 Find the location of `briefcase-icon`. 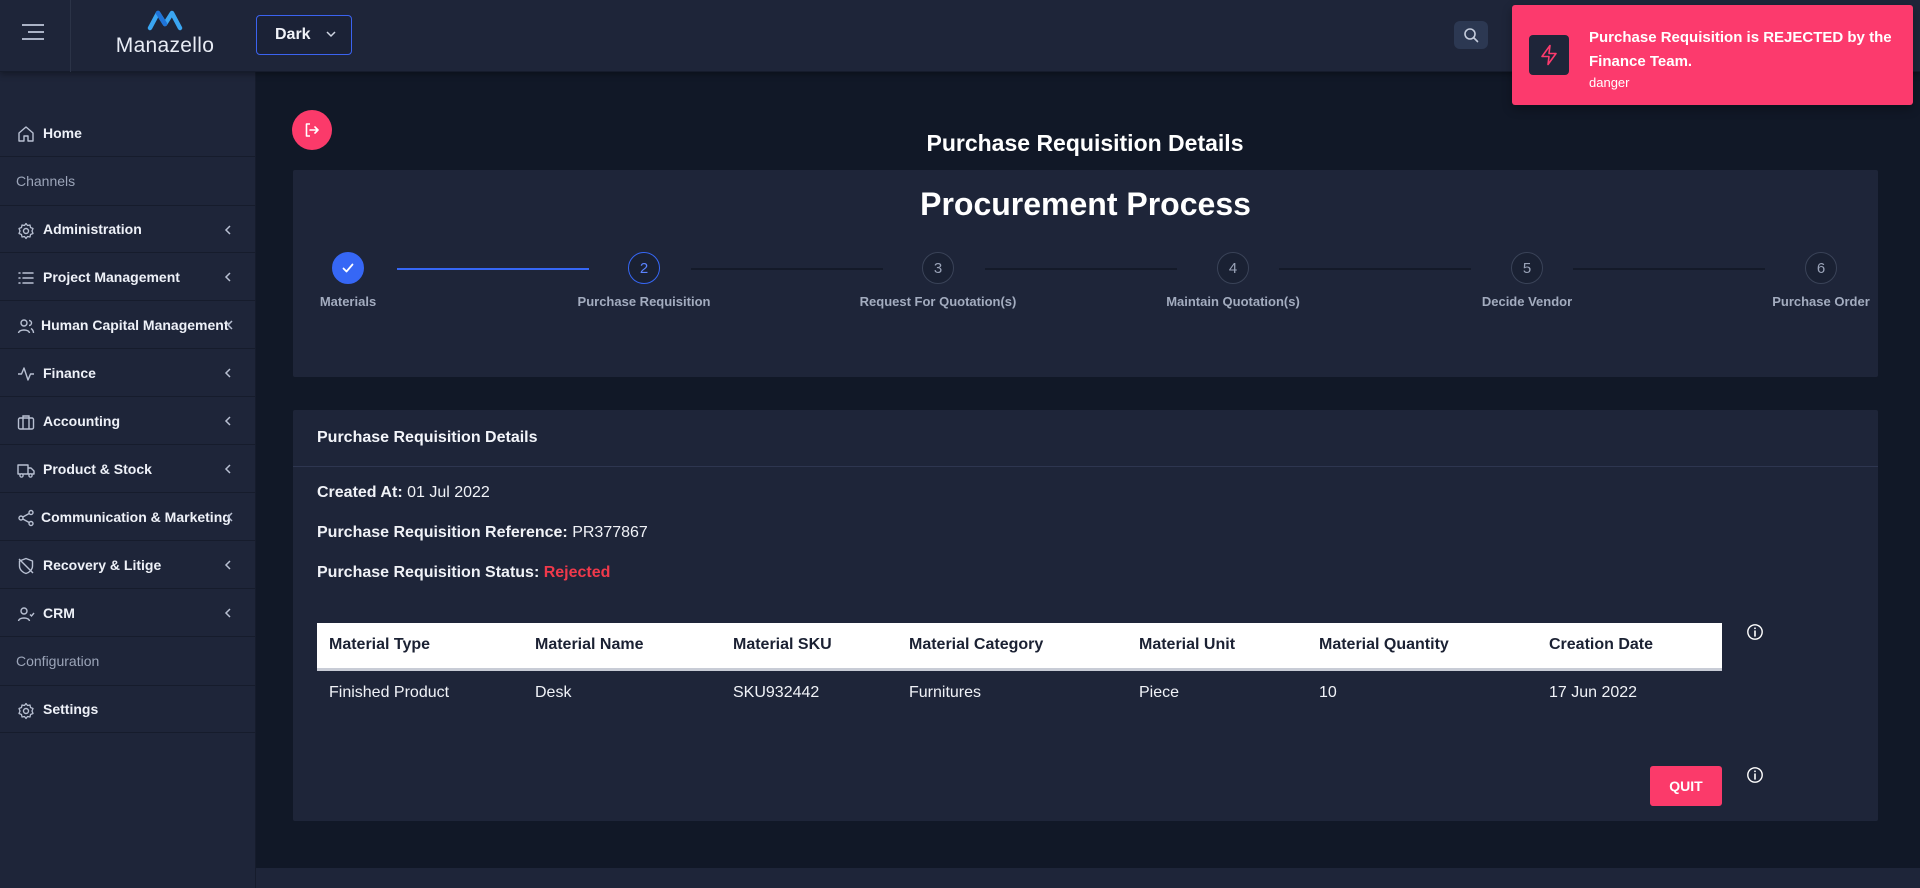

briefcase-icon is located at coordinates (26, 422).